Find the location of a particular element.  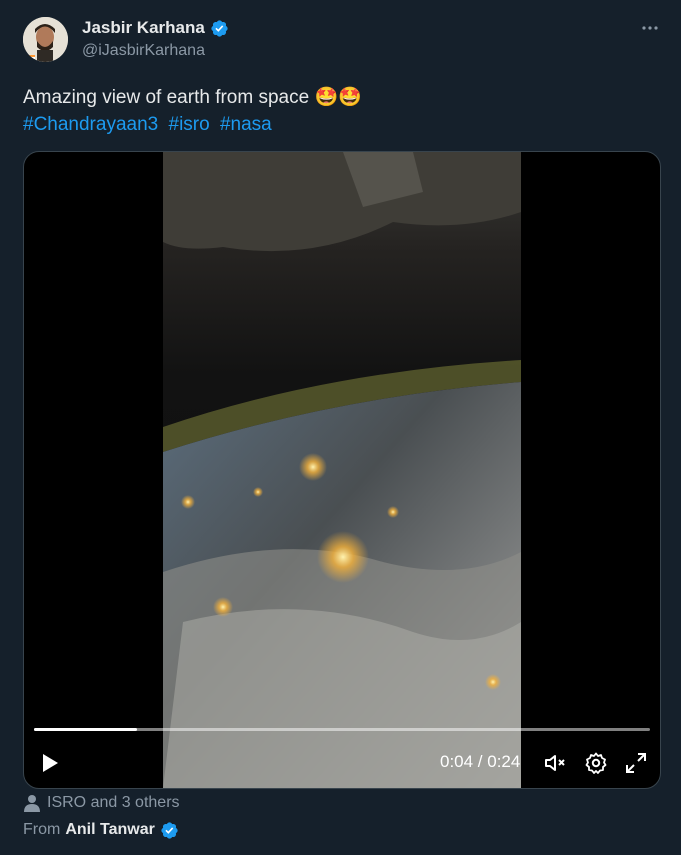

more-dots-icon is located at coordinates (650, 28).